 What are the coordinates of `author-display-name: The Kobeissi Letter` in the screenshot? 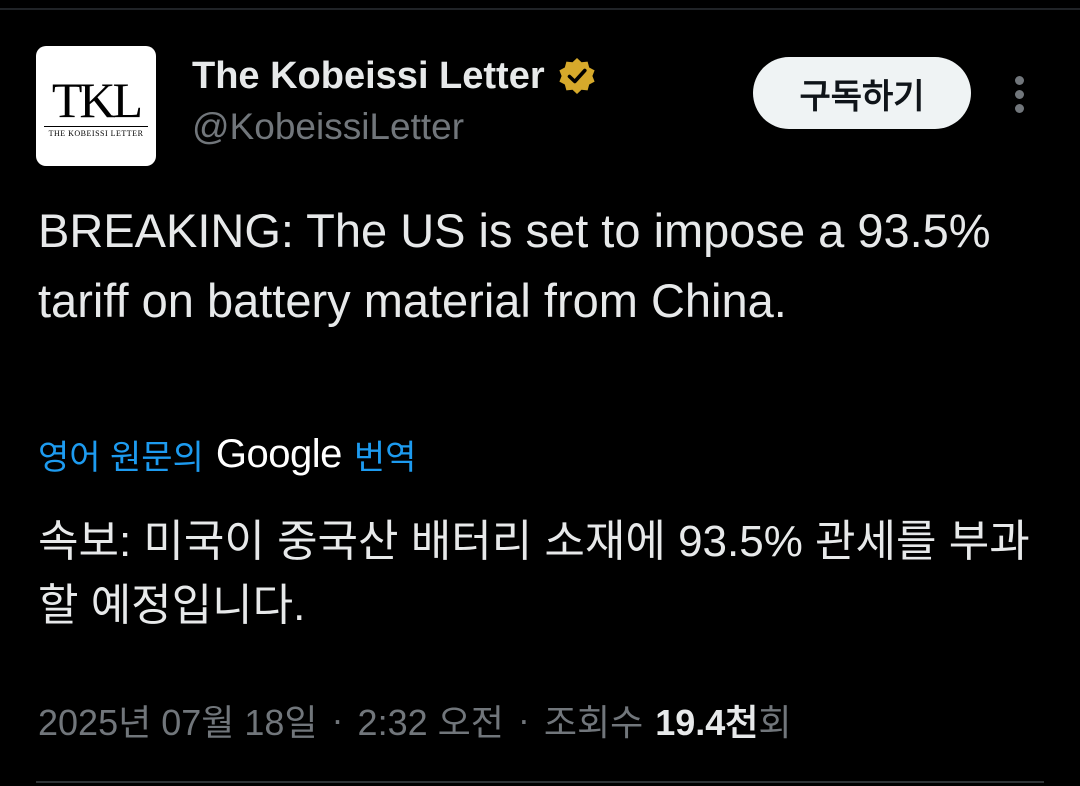 It's located at (368, 76).